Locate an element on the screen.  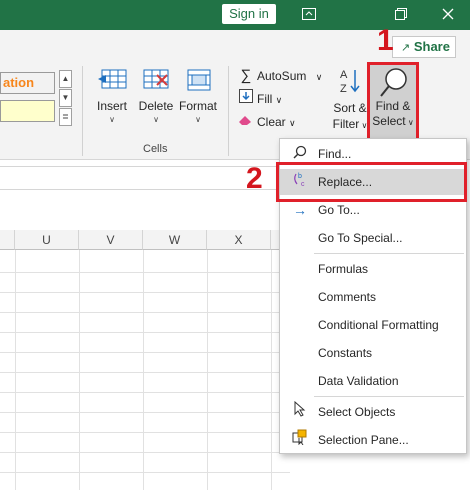
eraser-icon is located at coordinates (246, 122).